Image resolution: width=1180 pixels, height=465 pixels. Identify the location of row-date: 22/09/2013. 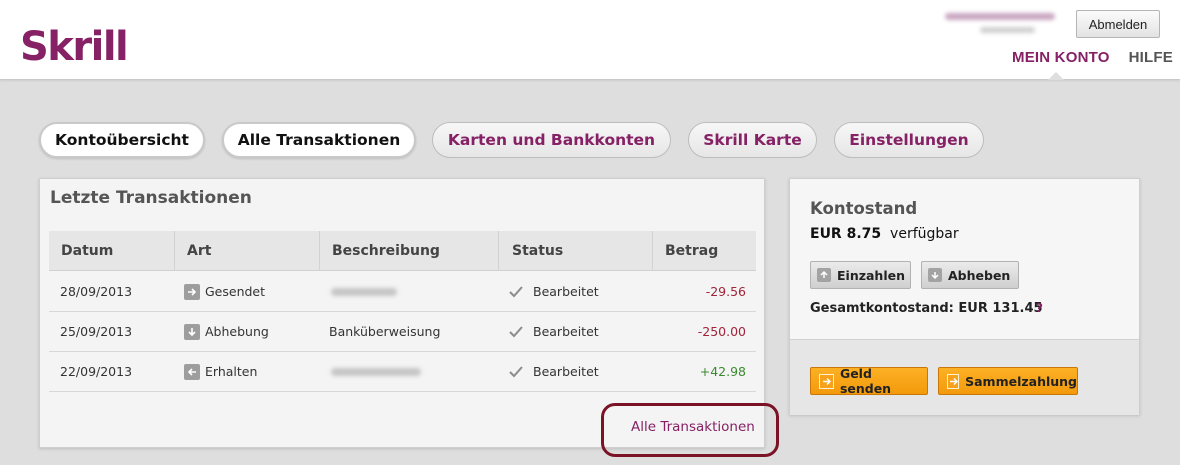
(96, 371).